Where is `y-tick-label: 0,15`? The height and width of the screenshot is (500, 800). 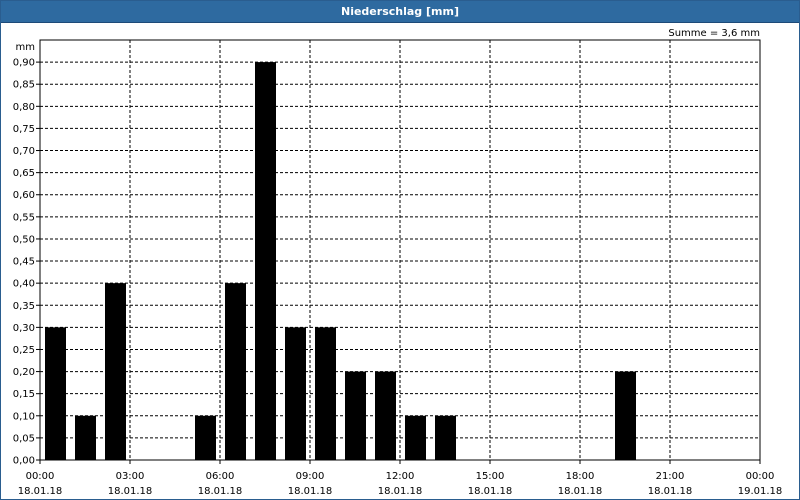
y-tick-label: 0,15 is located at coordinates (24, 394).